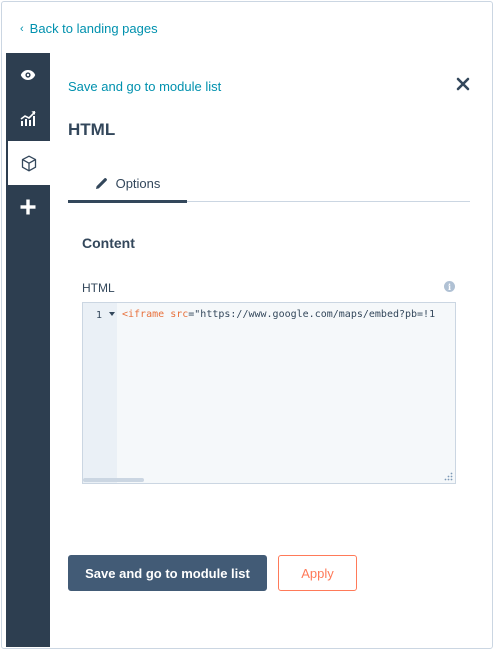 This screenshot has width=495, height=653. I want to click on active-tab-indicator, so click(127, 201).